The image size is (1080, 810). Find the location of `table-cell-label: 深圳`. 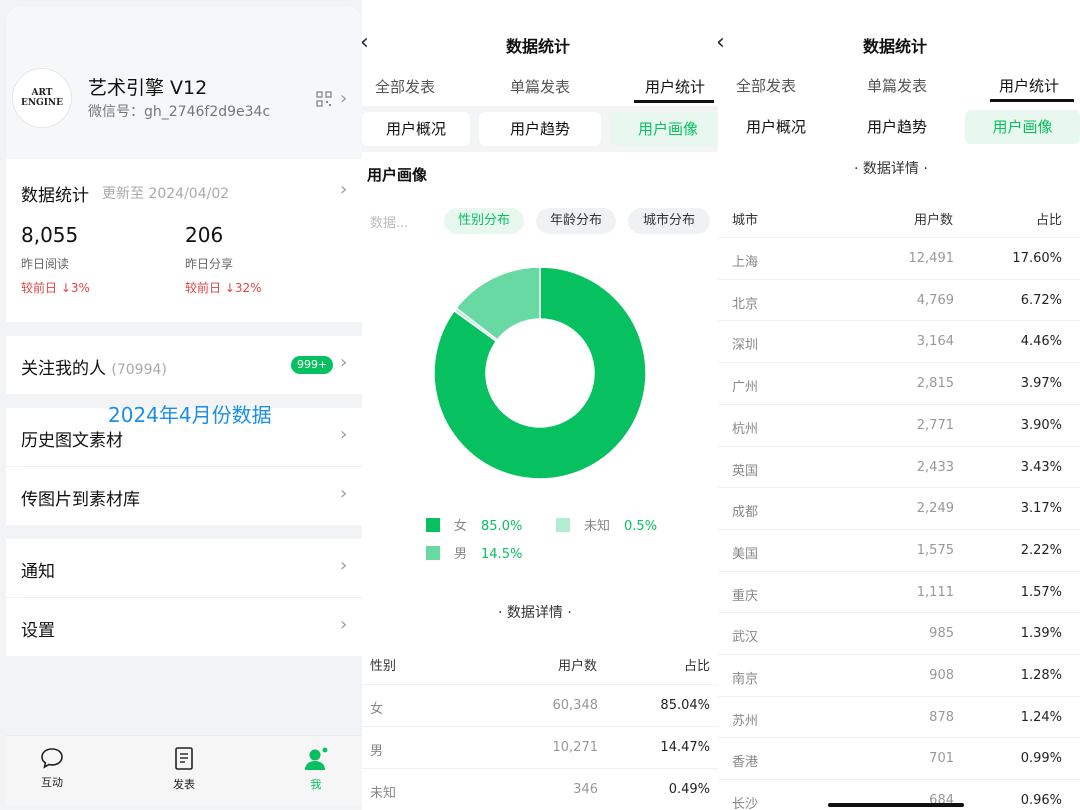

table-cell-label: 深圳 is located at coordinates (745, 346).